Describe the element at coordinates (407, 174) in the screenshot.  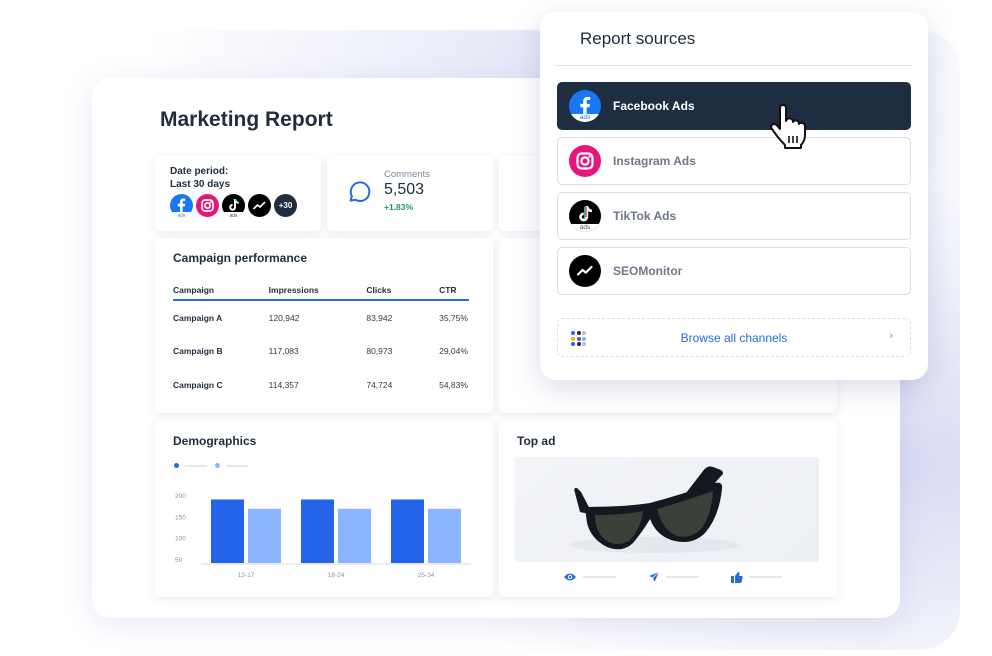
I see `kpi-label: Comments` at that location.